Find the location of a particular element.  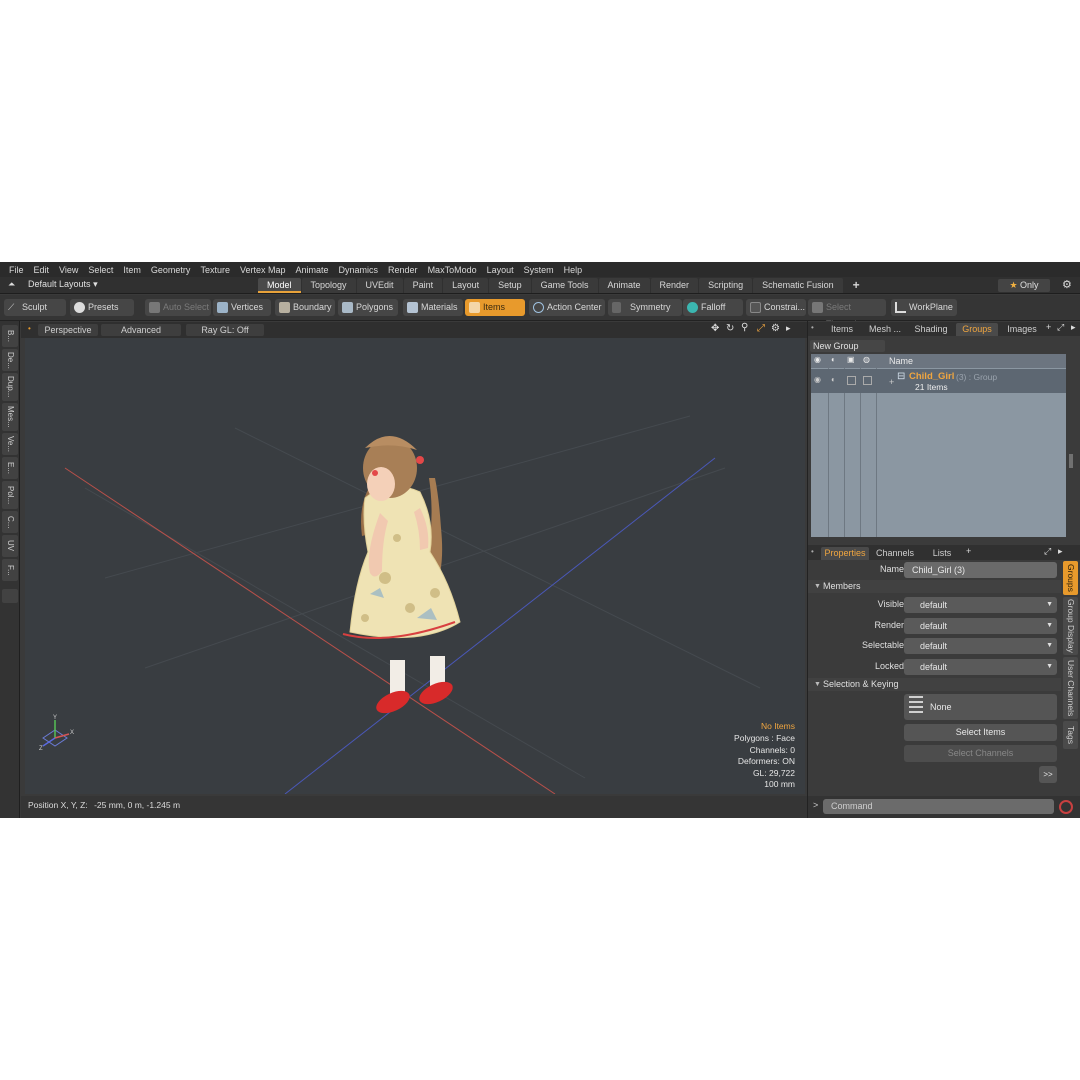

tab-topology: Topology is located at coordinates (328, 285).